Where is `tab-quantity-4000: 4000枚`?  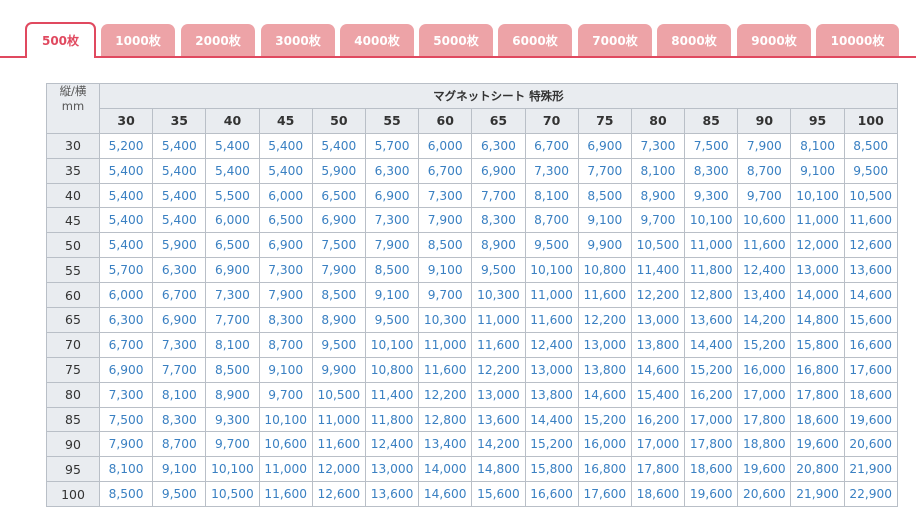 tab-quantity-4000: 4000枚 is located at coordinates (377, 40).